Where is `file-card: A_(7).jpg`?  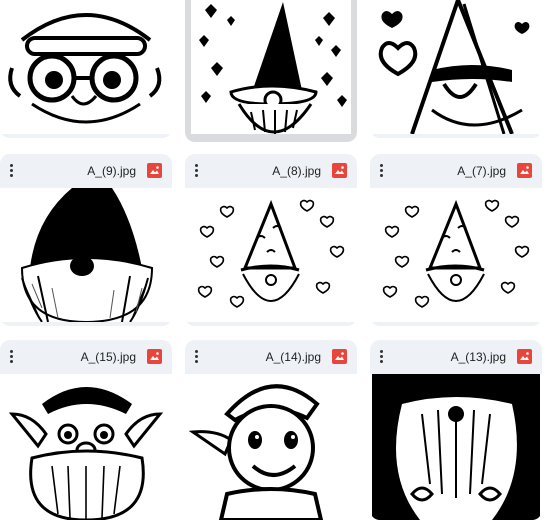 file-card: A_(7).jpg is located at coordinates (456, 240).